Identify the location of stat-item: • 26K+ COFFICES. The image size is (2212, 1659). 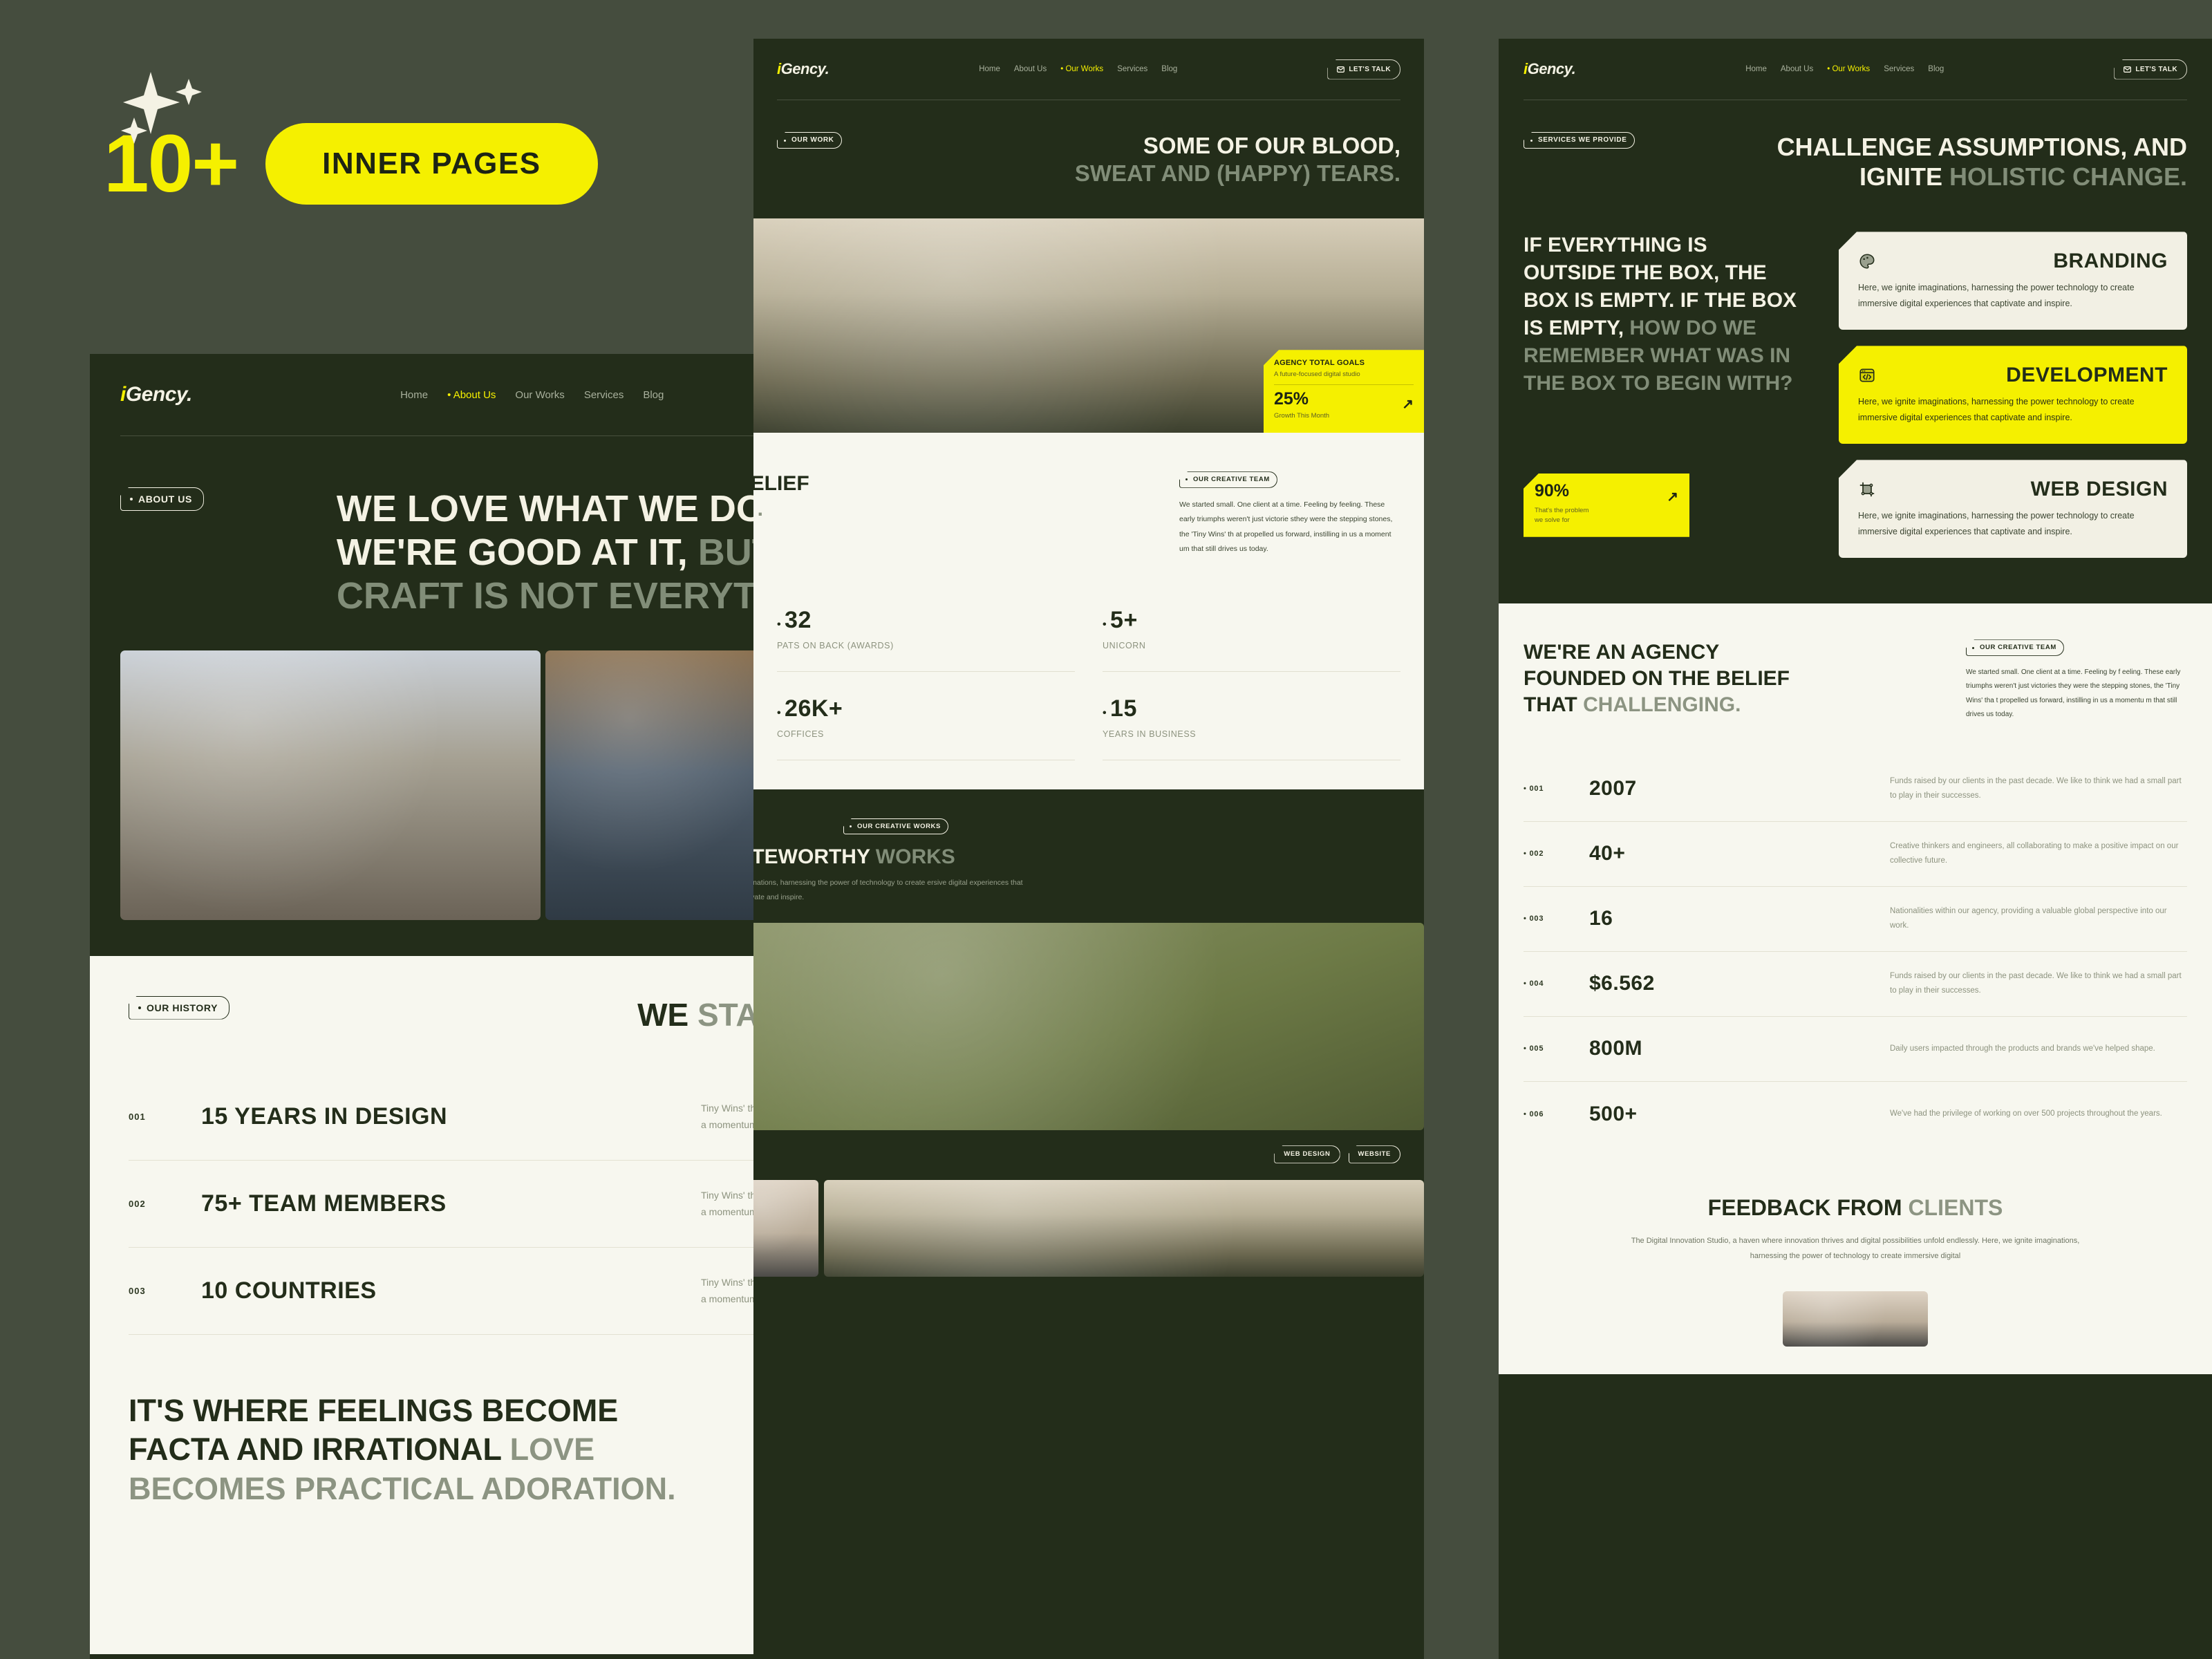
(926, 716).